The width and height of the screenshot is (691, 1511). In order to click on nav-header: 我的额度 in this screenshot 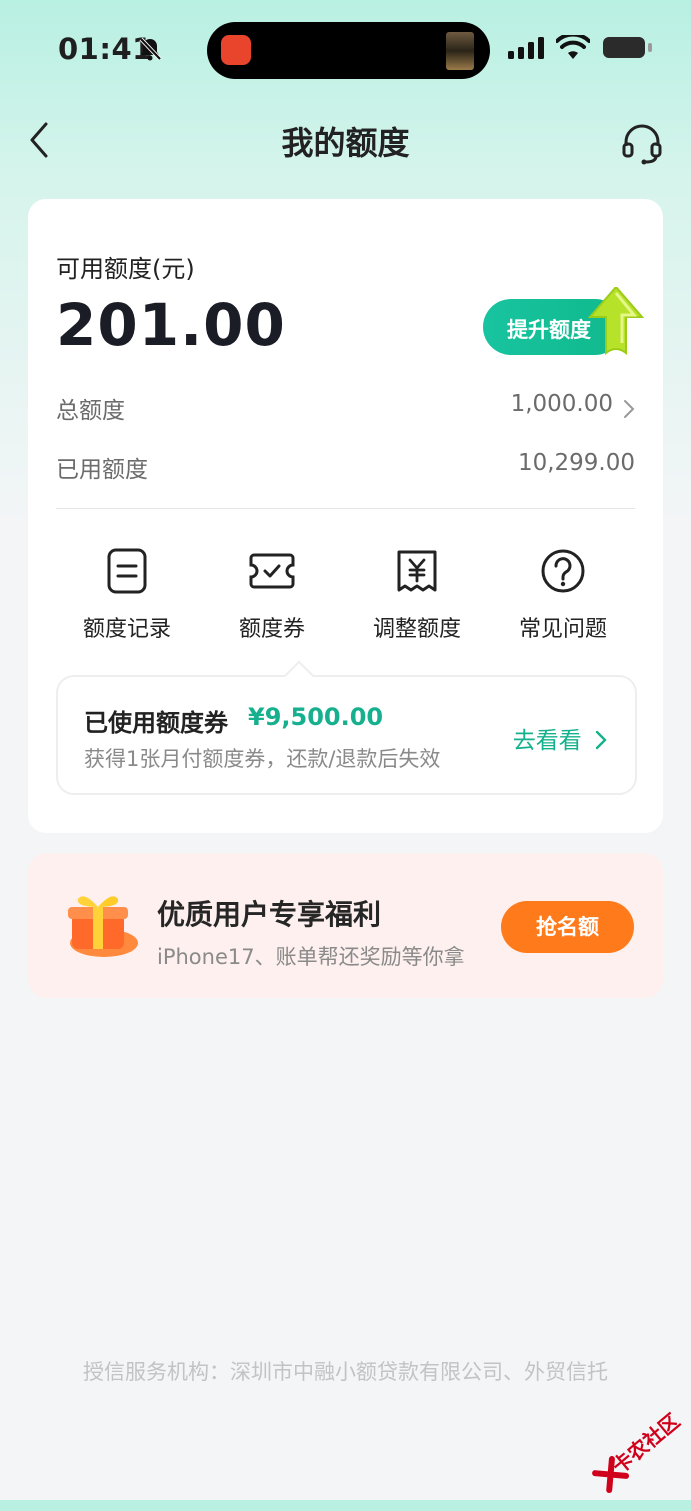, I will do `click(345, 140)`.